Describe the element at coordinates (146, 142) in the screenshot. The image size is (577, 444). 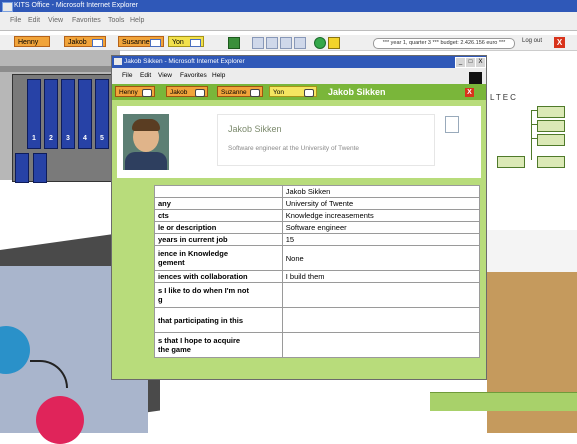
I see `profile-photo` at that location.